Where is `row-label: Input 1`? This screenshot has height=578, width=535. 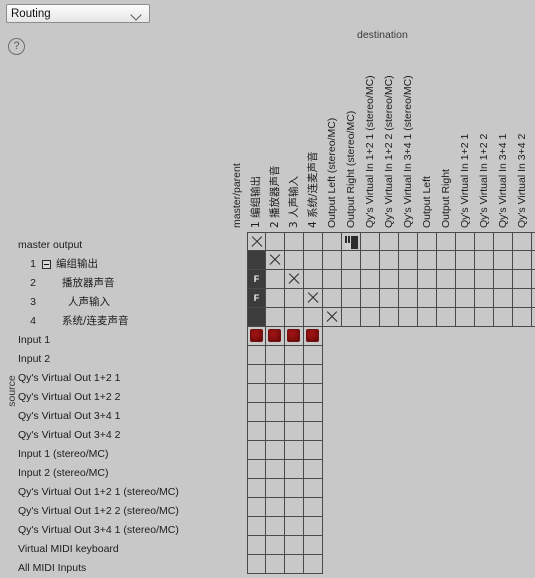
row-label: Input 1 is located at coordinates (123, 340).